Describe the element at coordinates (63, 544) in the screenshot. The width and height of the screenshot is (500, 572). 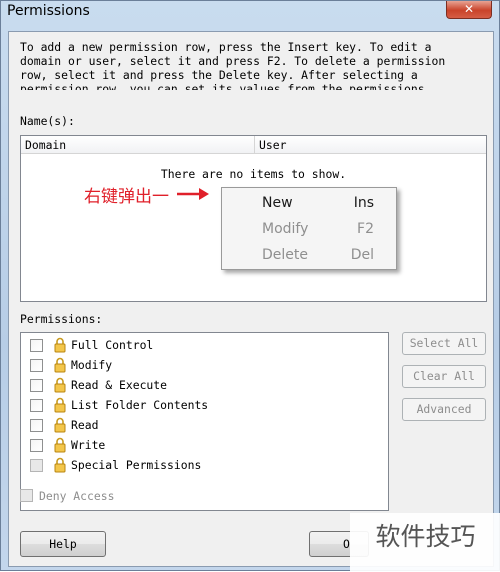
I see `help-button: Help` at that location.